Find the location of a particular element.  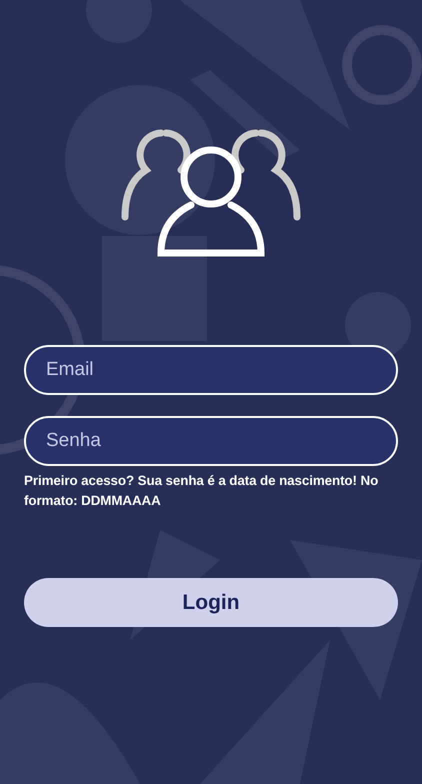

password-field: Senha is located at coordinates (211, 441).